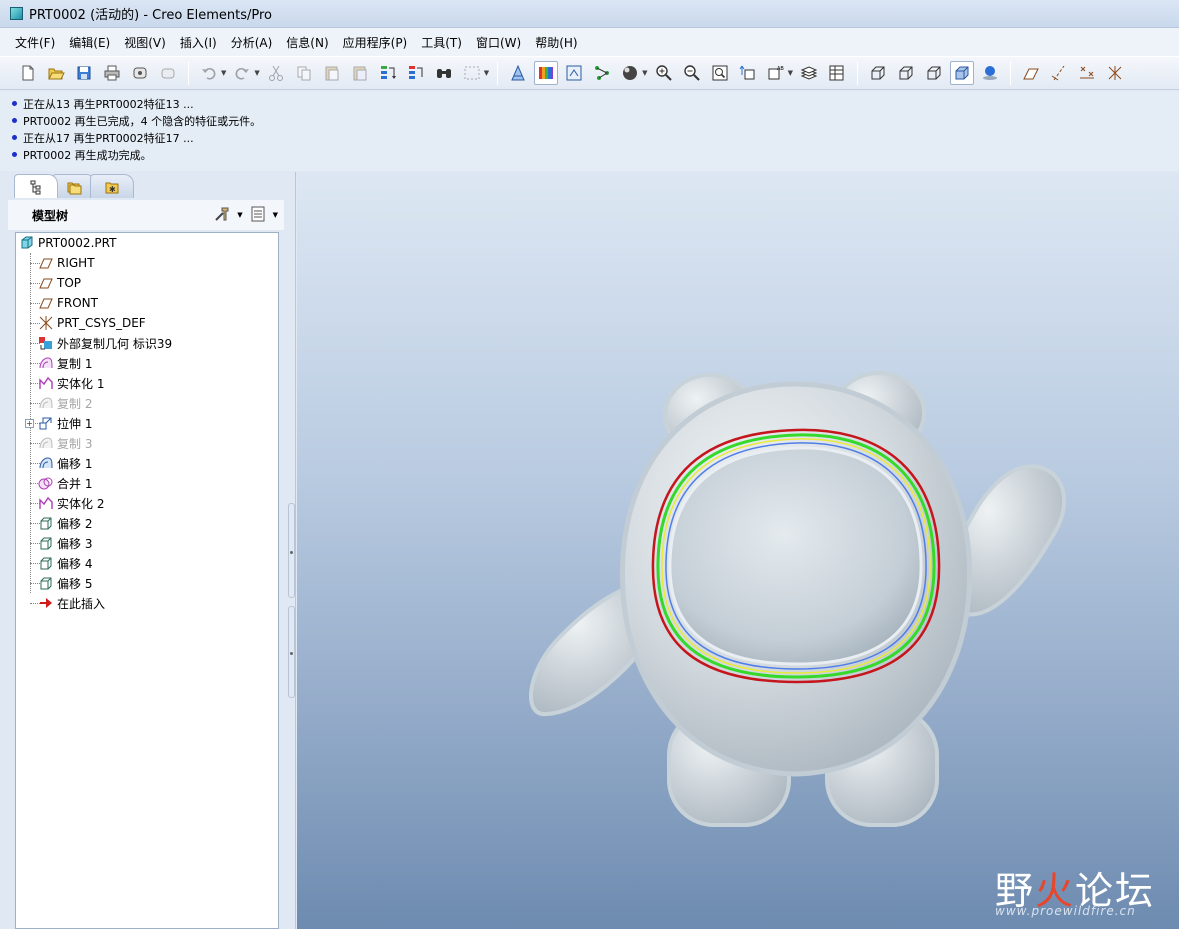 The height and width of the screenshot is (929, 1179). Describe the element at coordinates (112, 73) in the screenshot. I see `print-icon` at that location.